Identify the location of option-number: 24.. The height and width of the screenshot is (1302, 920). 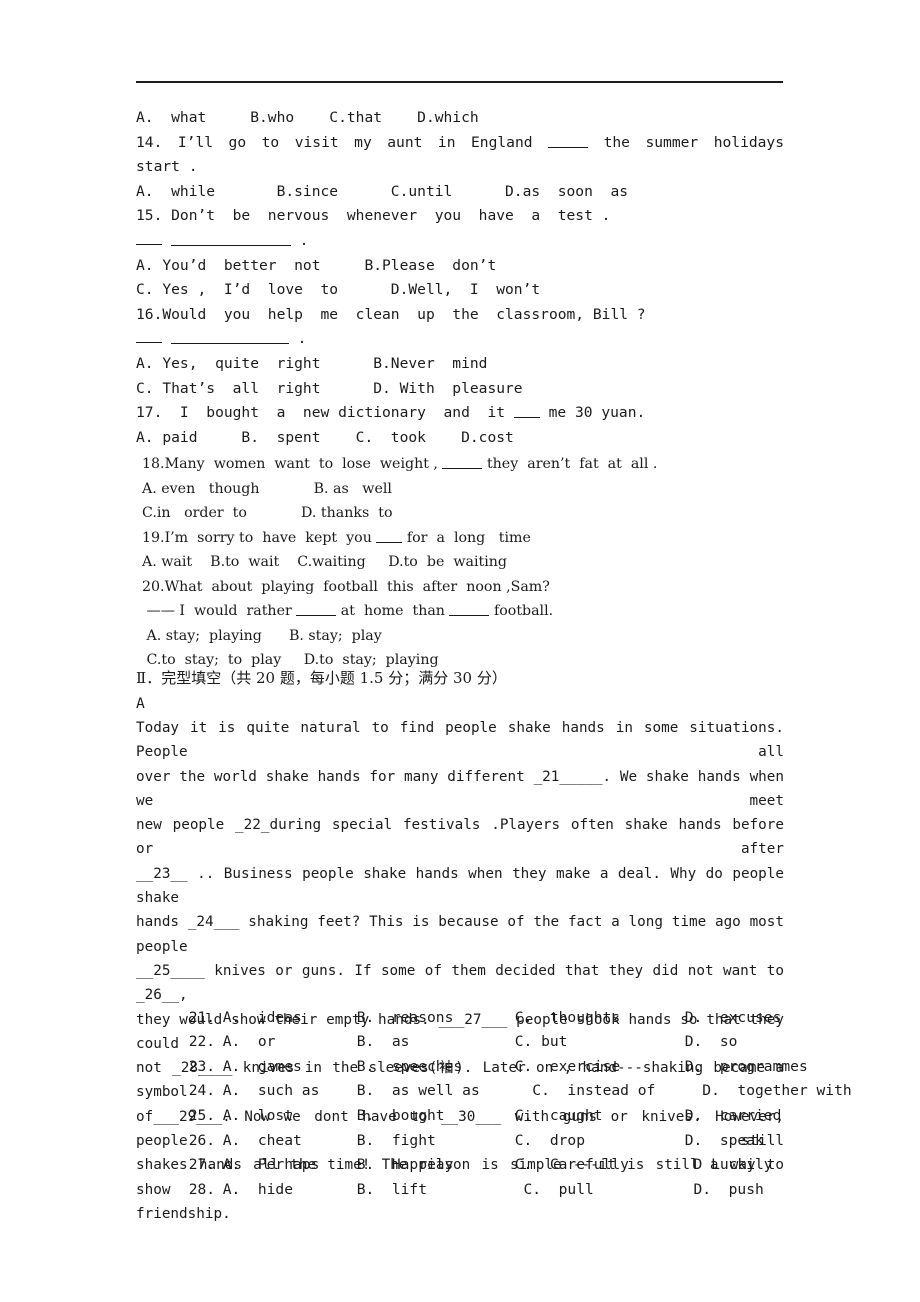
(202, 1091).